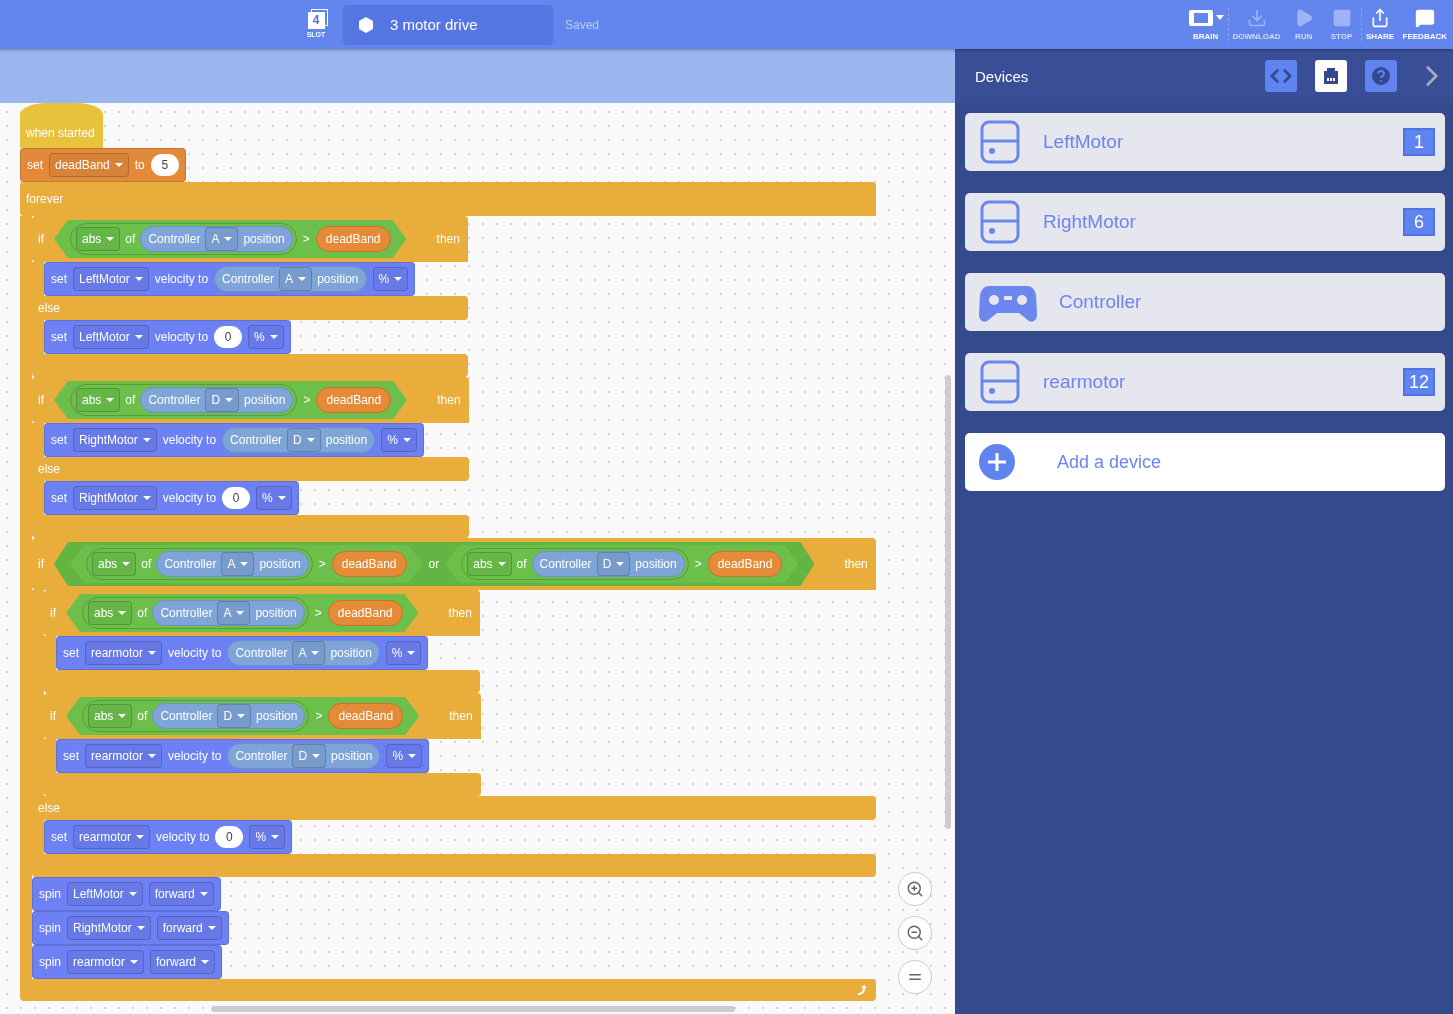 The image size is (1453, 1014). I want to click on port-number: 12, so click(1419, 382).